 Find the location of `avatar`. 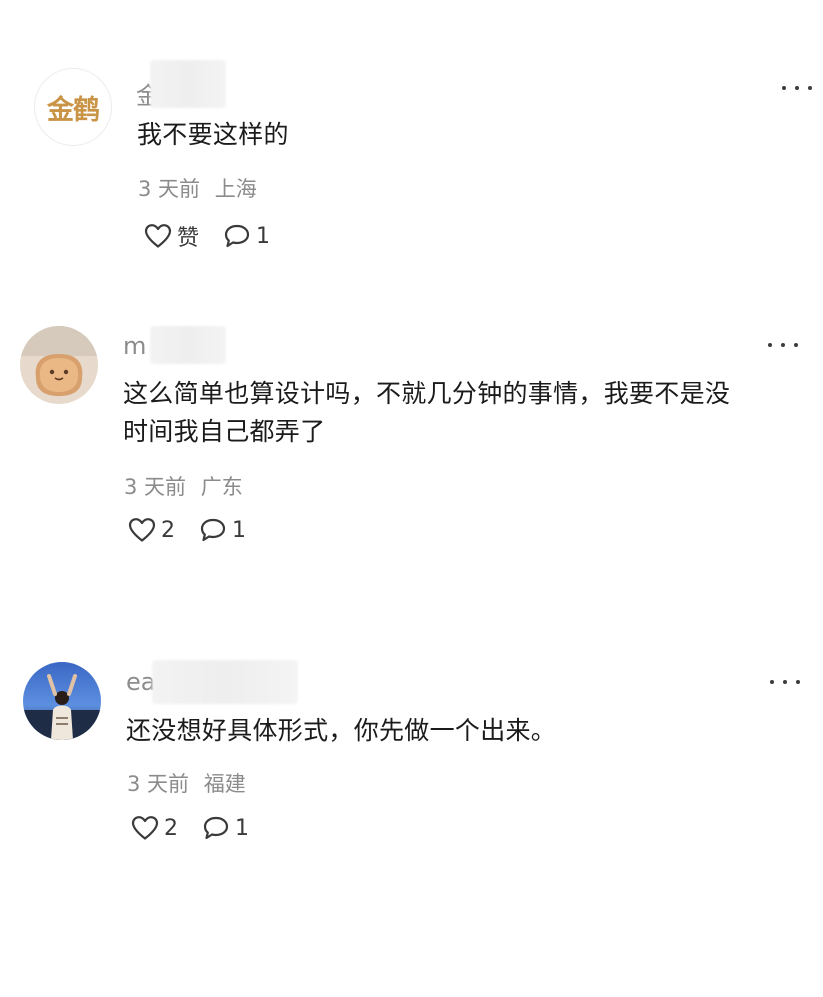

avatar is located at coordinates (62, 701).